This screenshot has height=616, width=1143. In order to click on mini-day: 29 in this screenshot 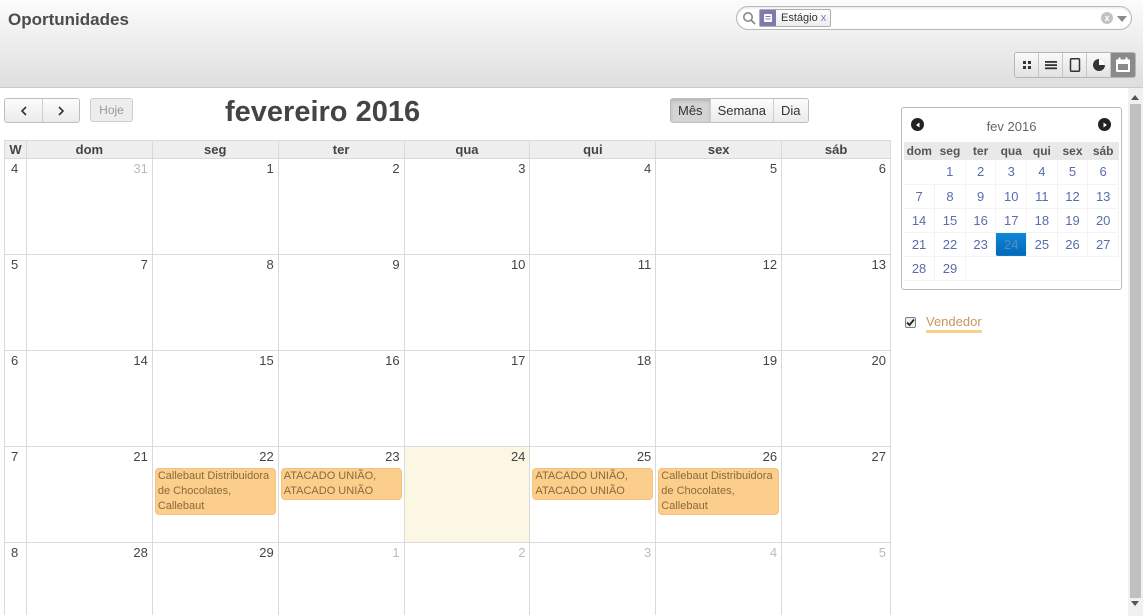, I will do `click(950, 268)`.